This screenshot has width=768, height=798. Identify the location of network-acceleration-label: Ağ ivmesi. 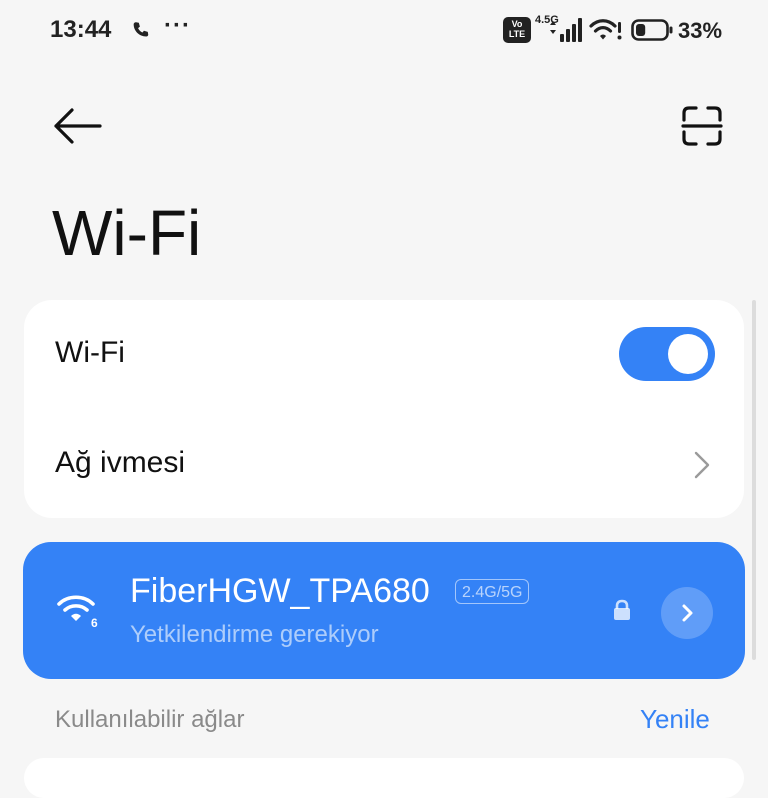
(120, 462).